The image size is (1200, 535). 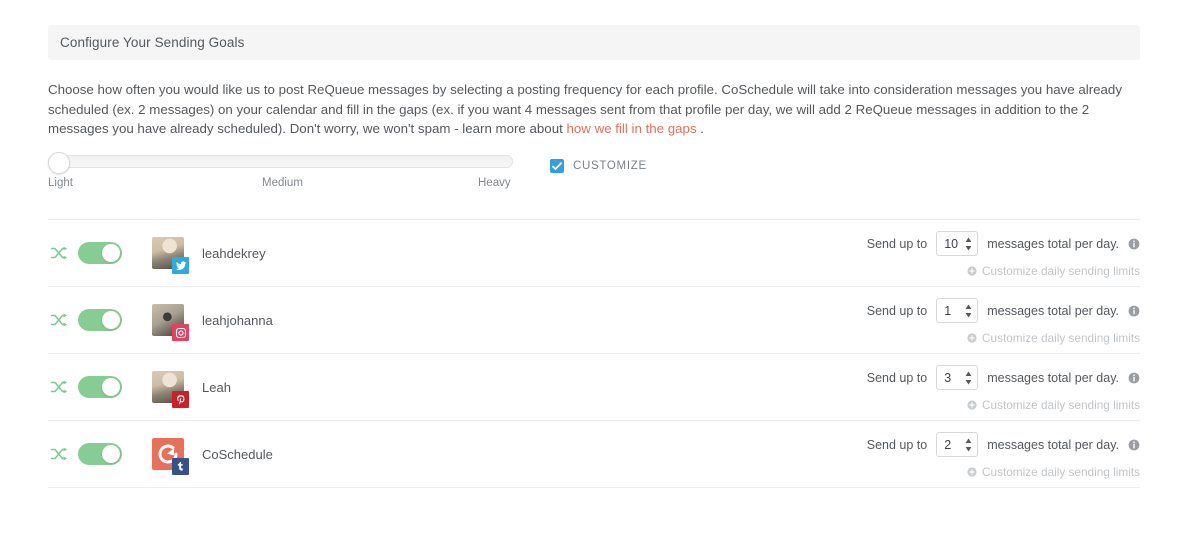 I want to click on daily-limit-control: Send up to 1 messages total per day., so click(x=1003, y=310).